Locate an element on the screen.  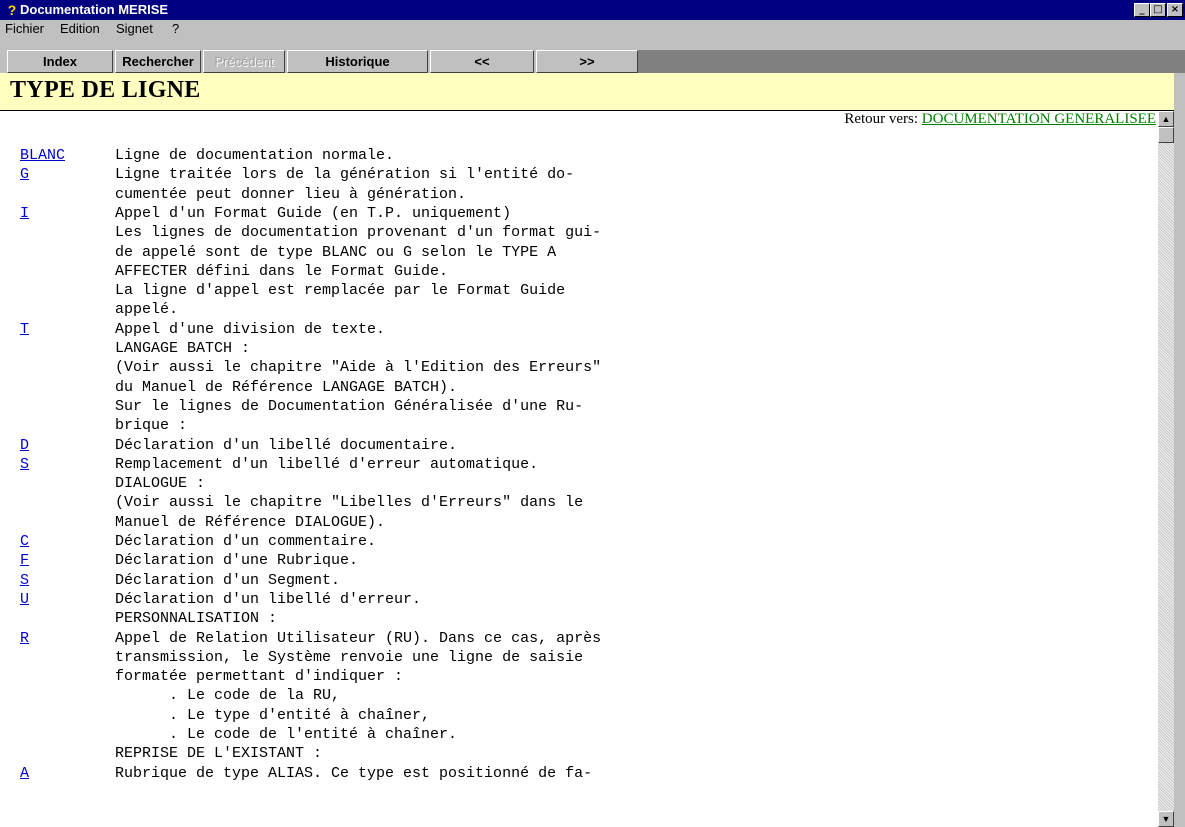
maximize-button: □ is located at coordinates (1158, 10).